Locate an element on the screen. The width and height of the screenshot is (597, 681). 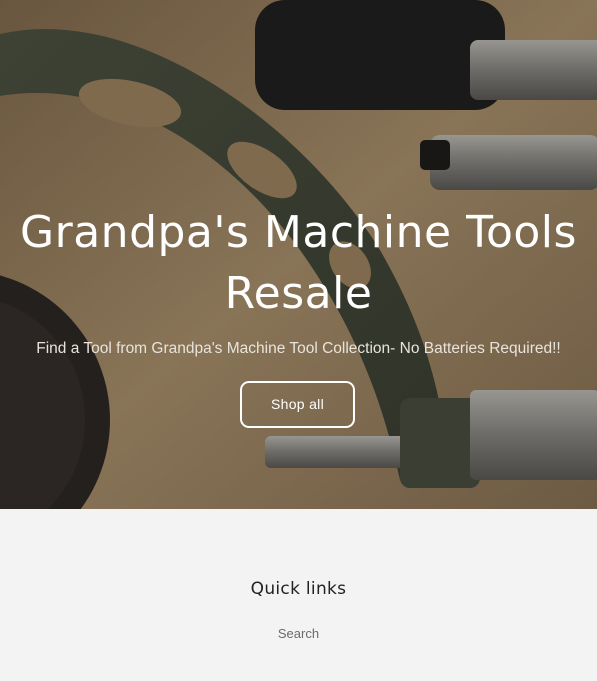
shop-all-button: Shop all is located at coordinates (297, 404).